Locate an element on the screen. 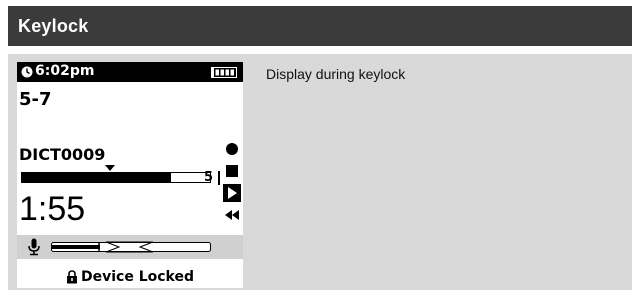 The width and height of the screenshot is (640, 295). lock-status-bar: Device Locked is located at coordinates (130, 277).